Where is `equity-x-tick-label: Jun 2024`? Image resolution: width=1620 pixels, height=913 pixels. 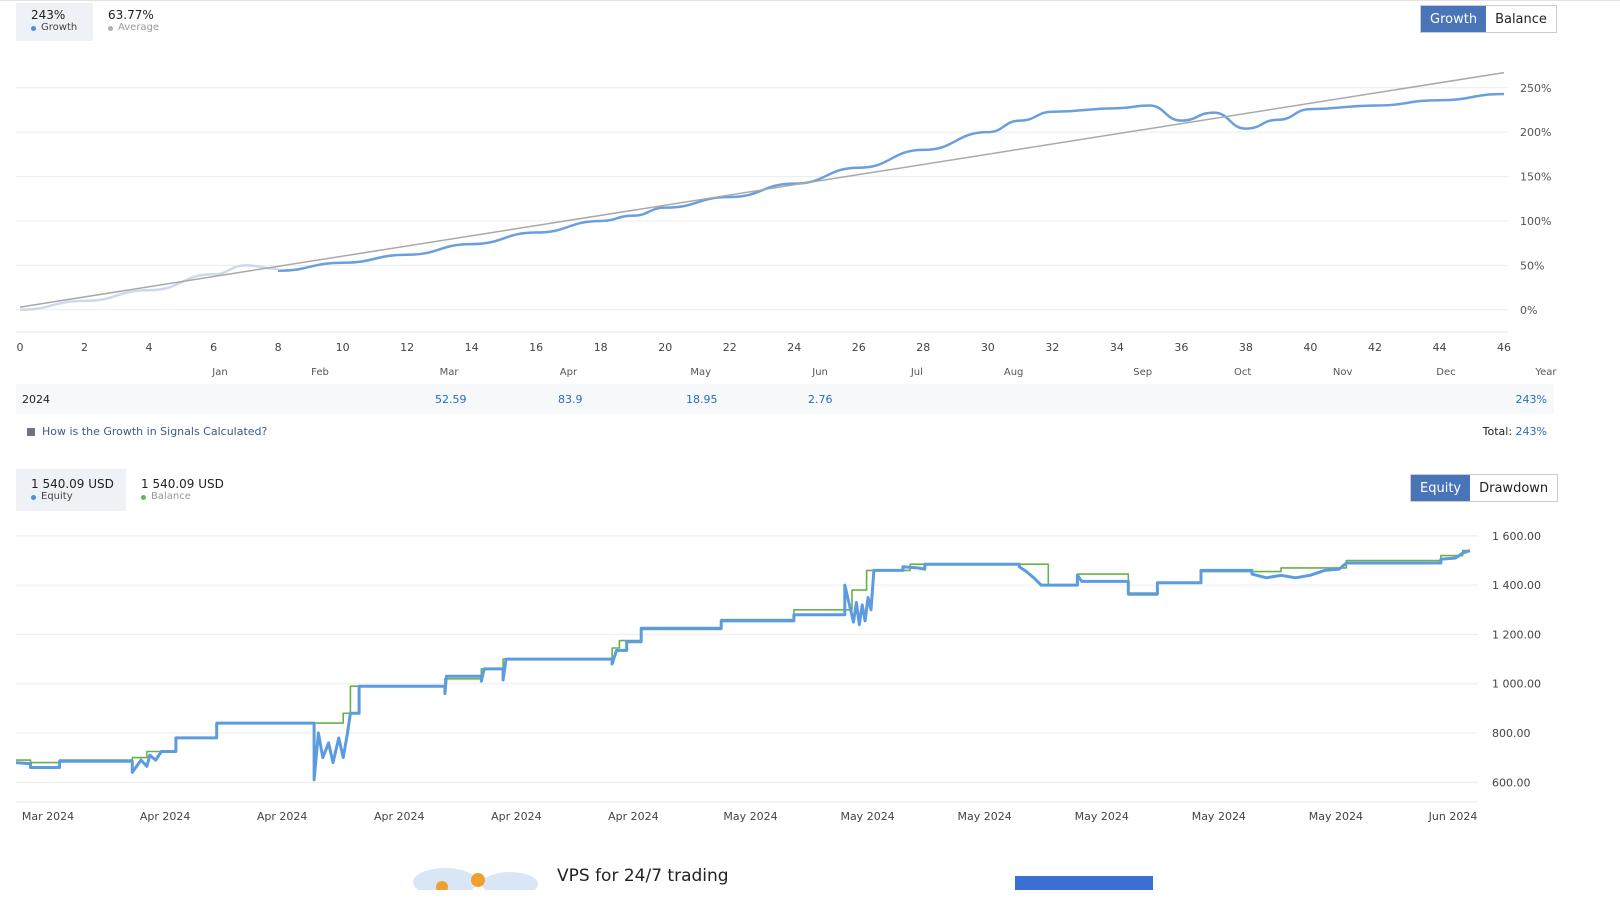
equity-x-tick-label: Jun 2024 is located at coordinates (1453, 816).